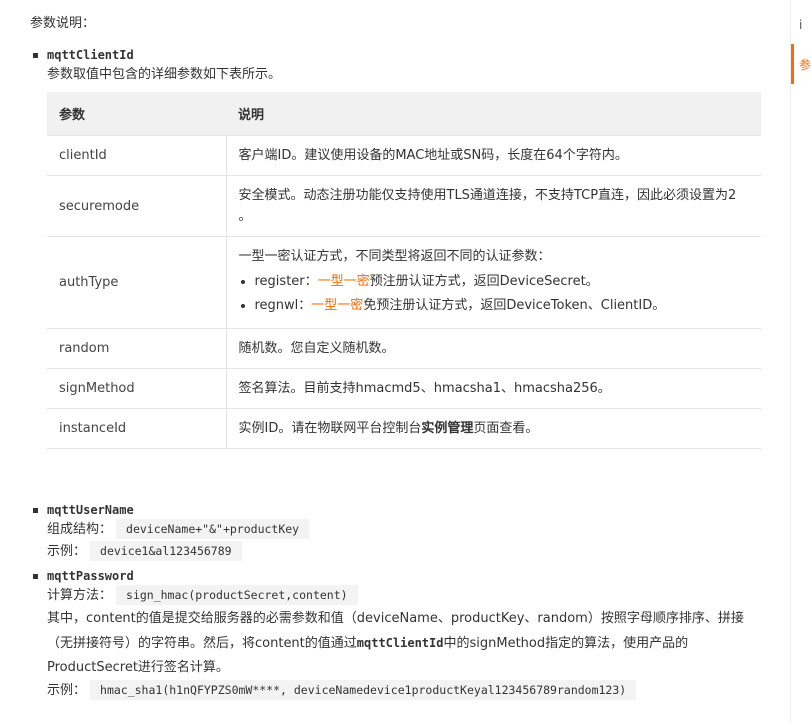 The height and width of the screenshot is (722, 811). Describe the element at coordinates (80, 595) in the screenshot. I see `calc-label: 计算方法：` at that location.